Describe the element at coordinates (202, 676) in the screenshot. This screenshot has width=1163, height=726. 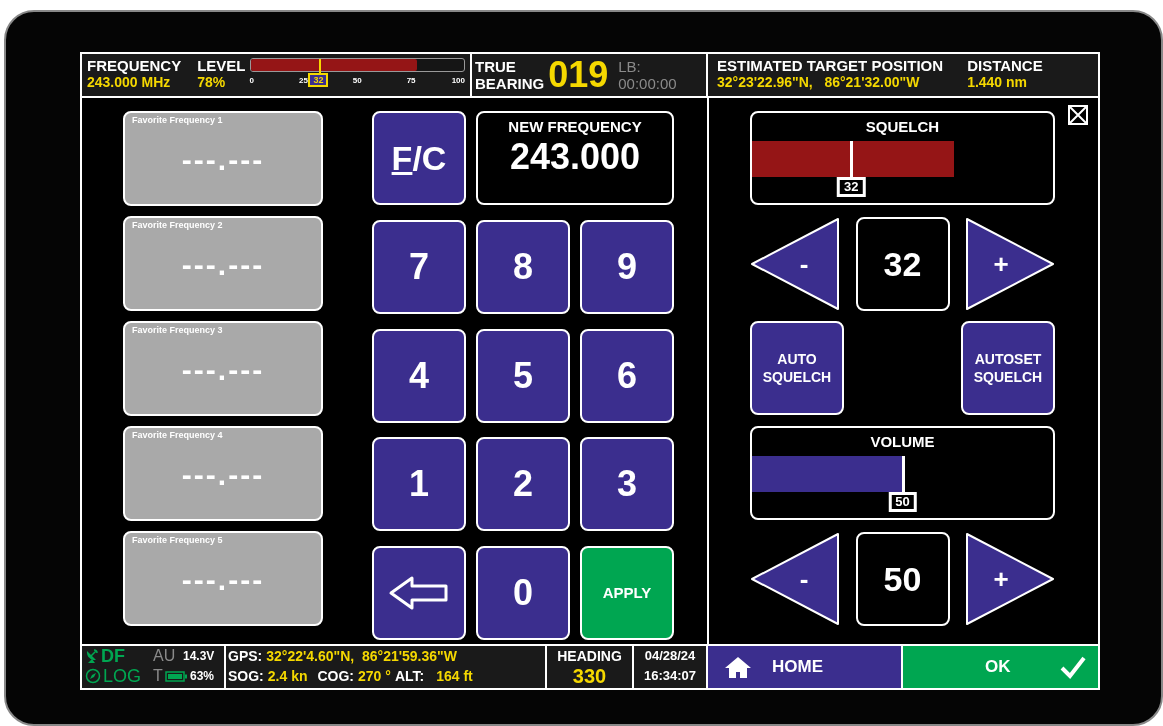
I see `battery-value: 63%` at that location.